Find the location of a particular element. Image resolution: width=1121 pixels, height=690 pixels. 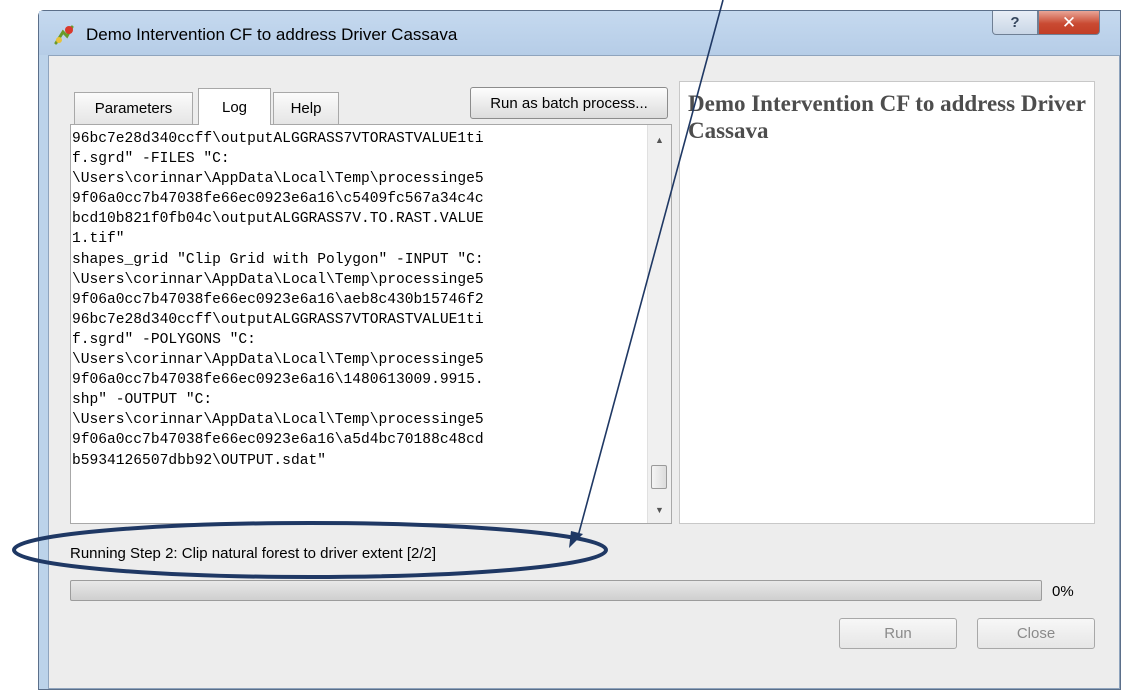

tab-label: Parameters is located at coordinates (133, 108).